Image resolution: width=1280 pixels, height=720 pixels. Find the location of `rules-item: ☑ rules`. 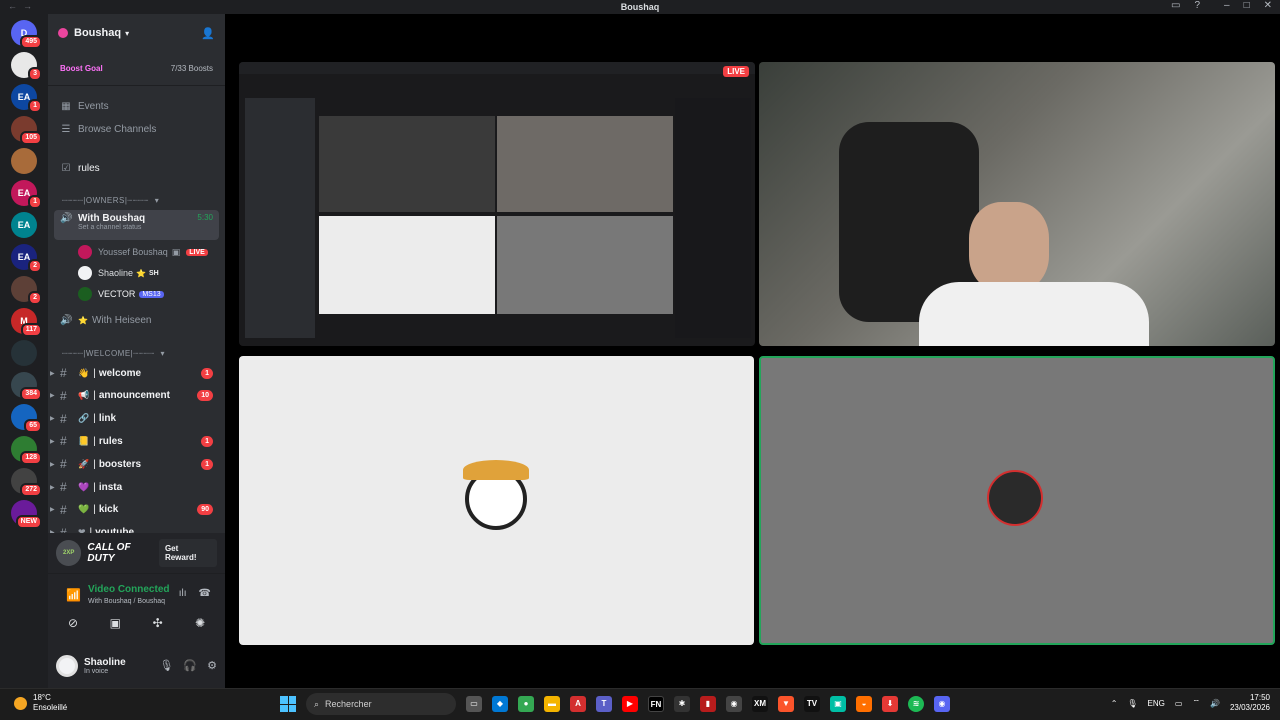

rules-item: ☑ rules is located at coordinates (136, 168).